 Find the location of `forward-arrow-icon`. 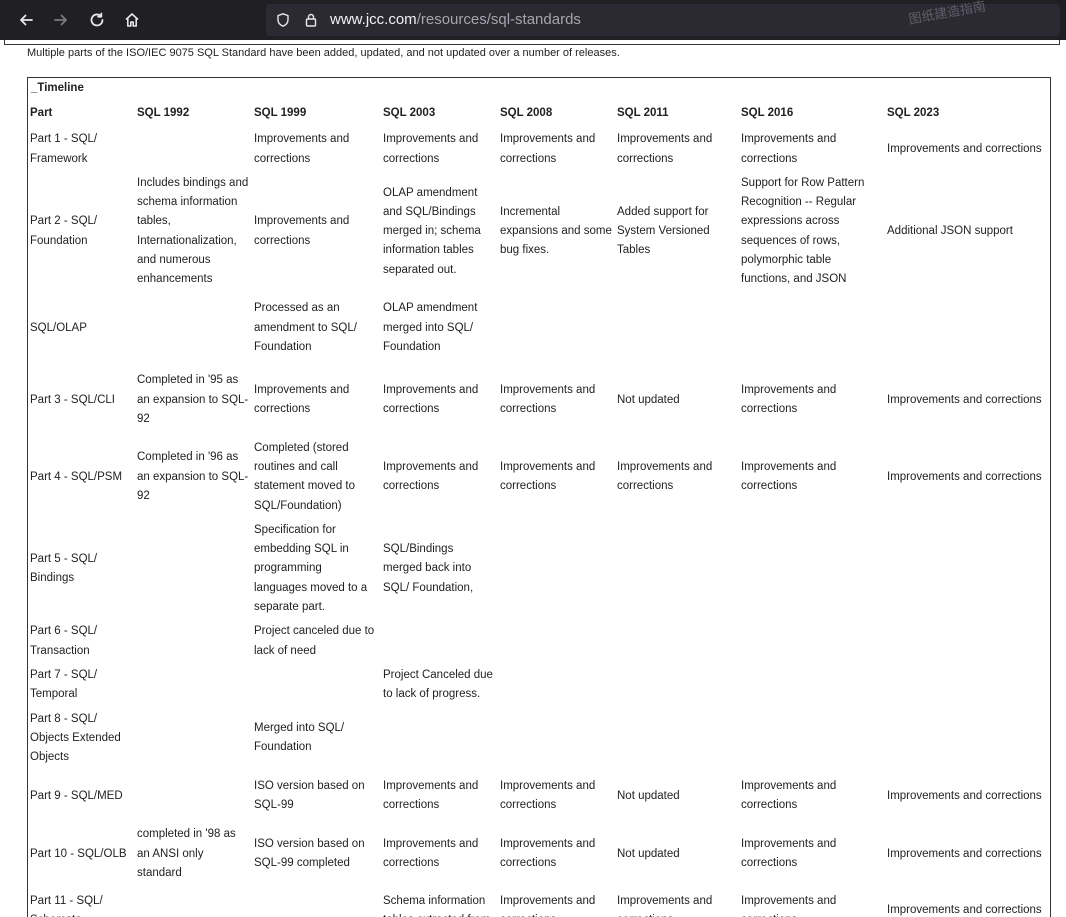

forward-arrow-icon is located at coordinates (60, 20).